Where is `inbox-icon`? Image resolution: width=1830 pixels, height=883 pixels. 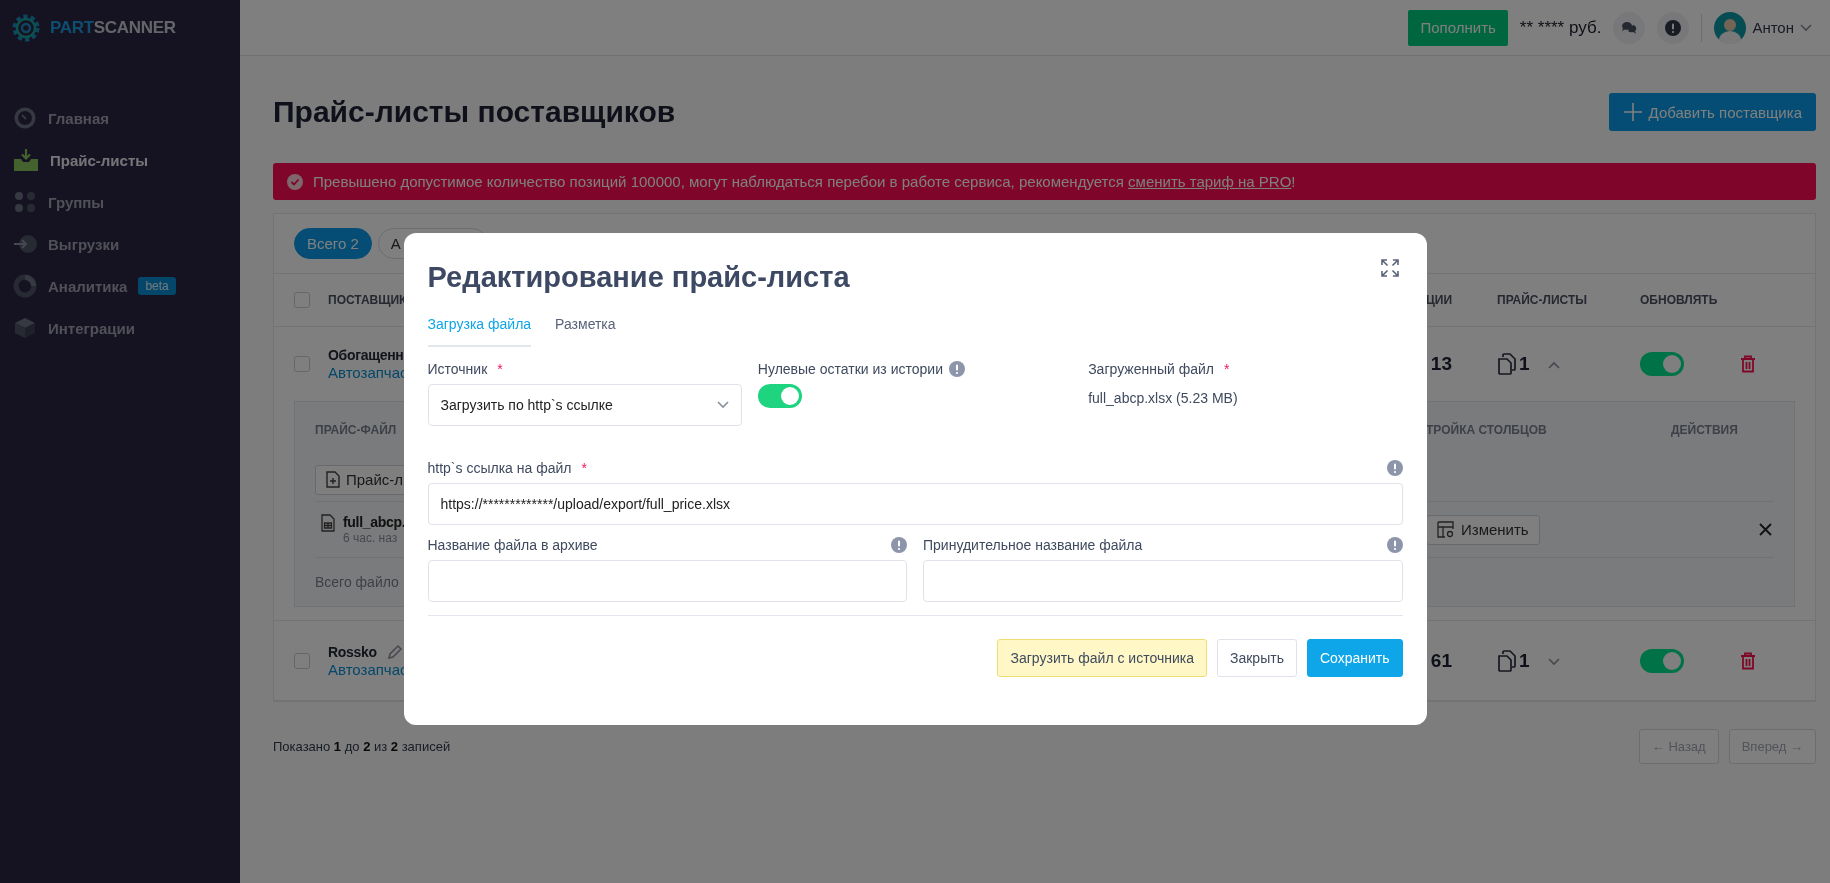
inbox-icon is located at coordinates (26, 160).